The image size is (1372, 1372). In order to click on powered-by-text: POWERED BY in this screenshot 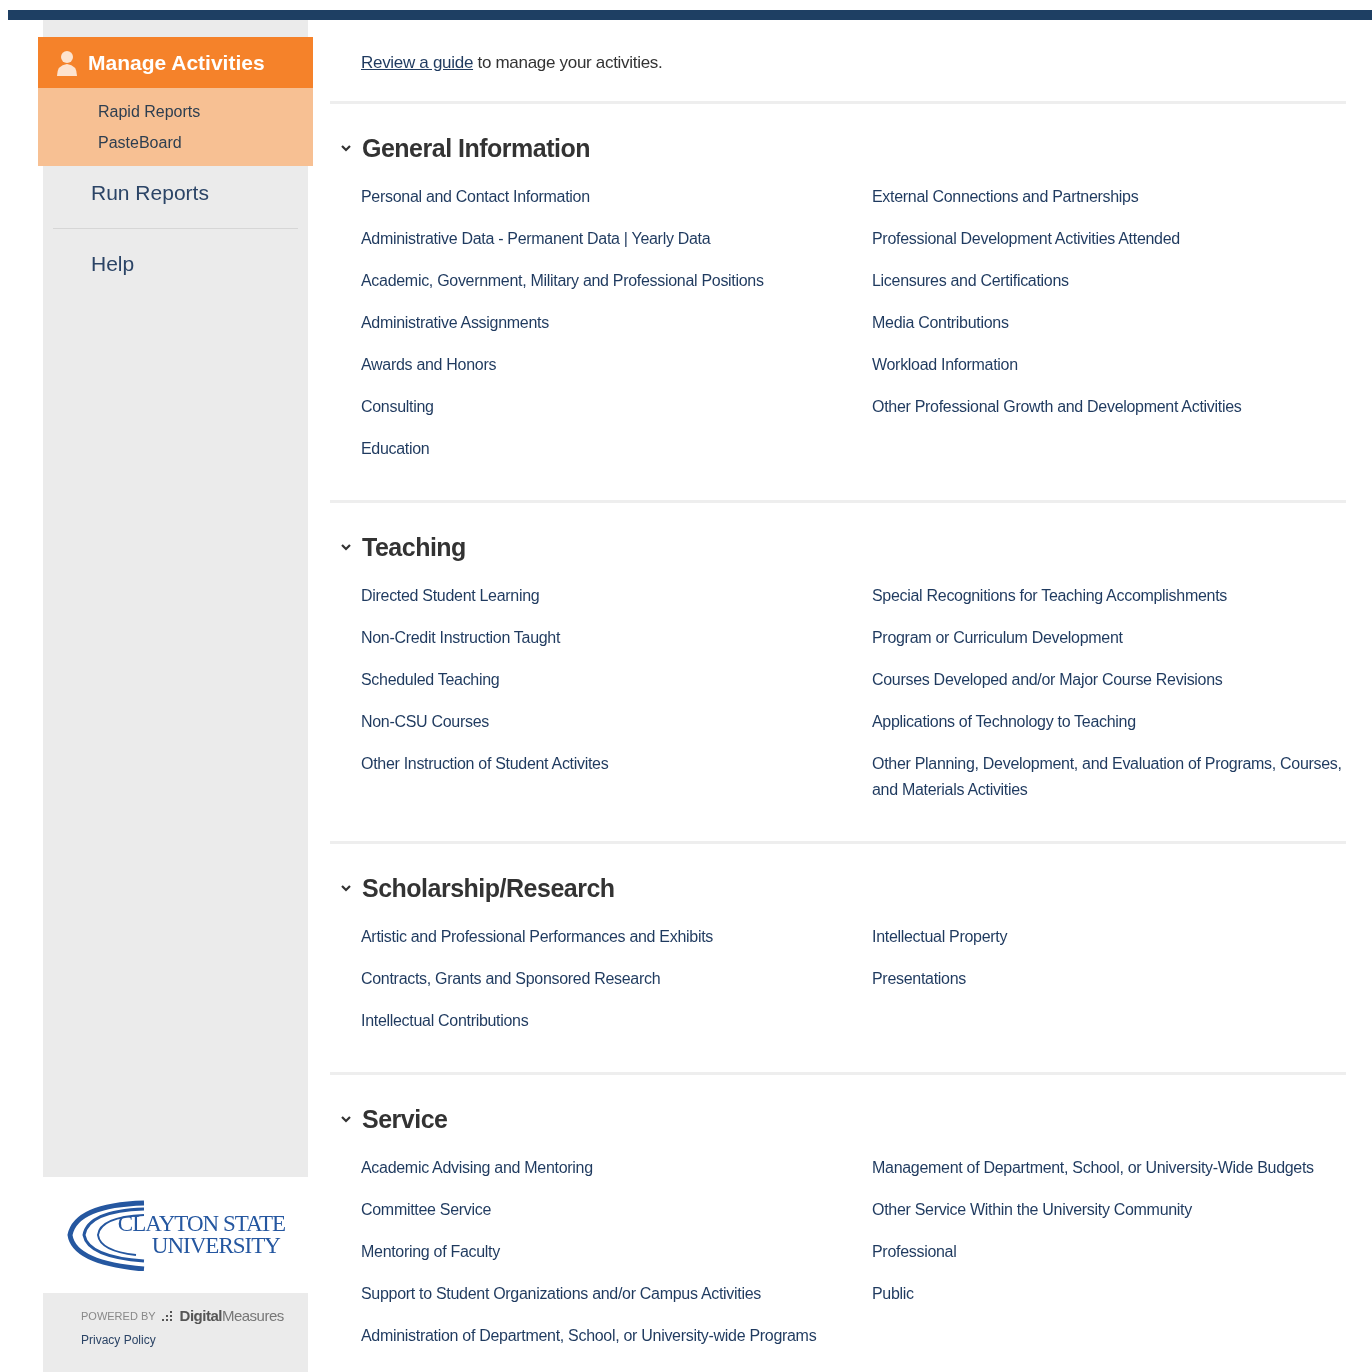, I will do `click(118, 1315)`.